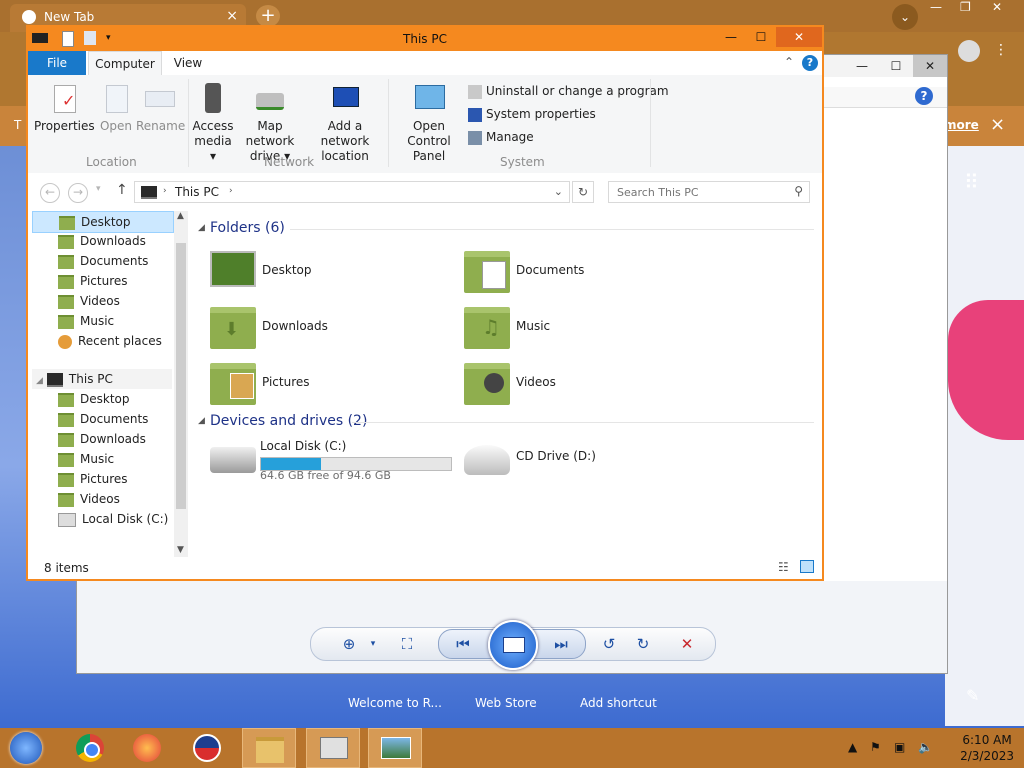  I want to click on close-icon: ✕, so click(799, 37).